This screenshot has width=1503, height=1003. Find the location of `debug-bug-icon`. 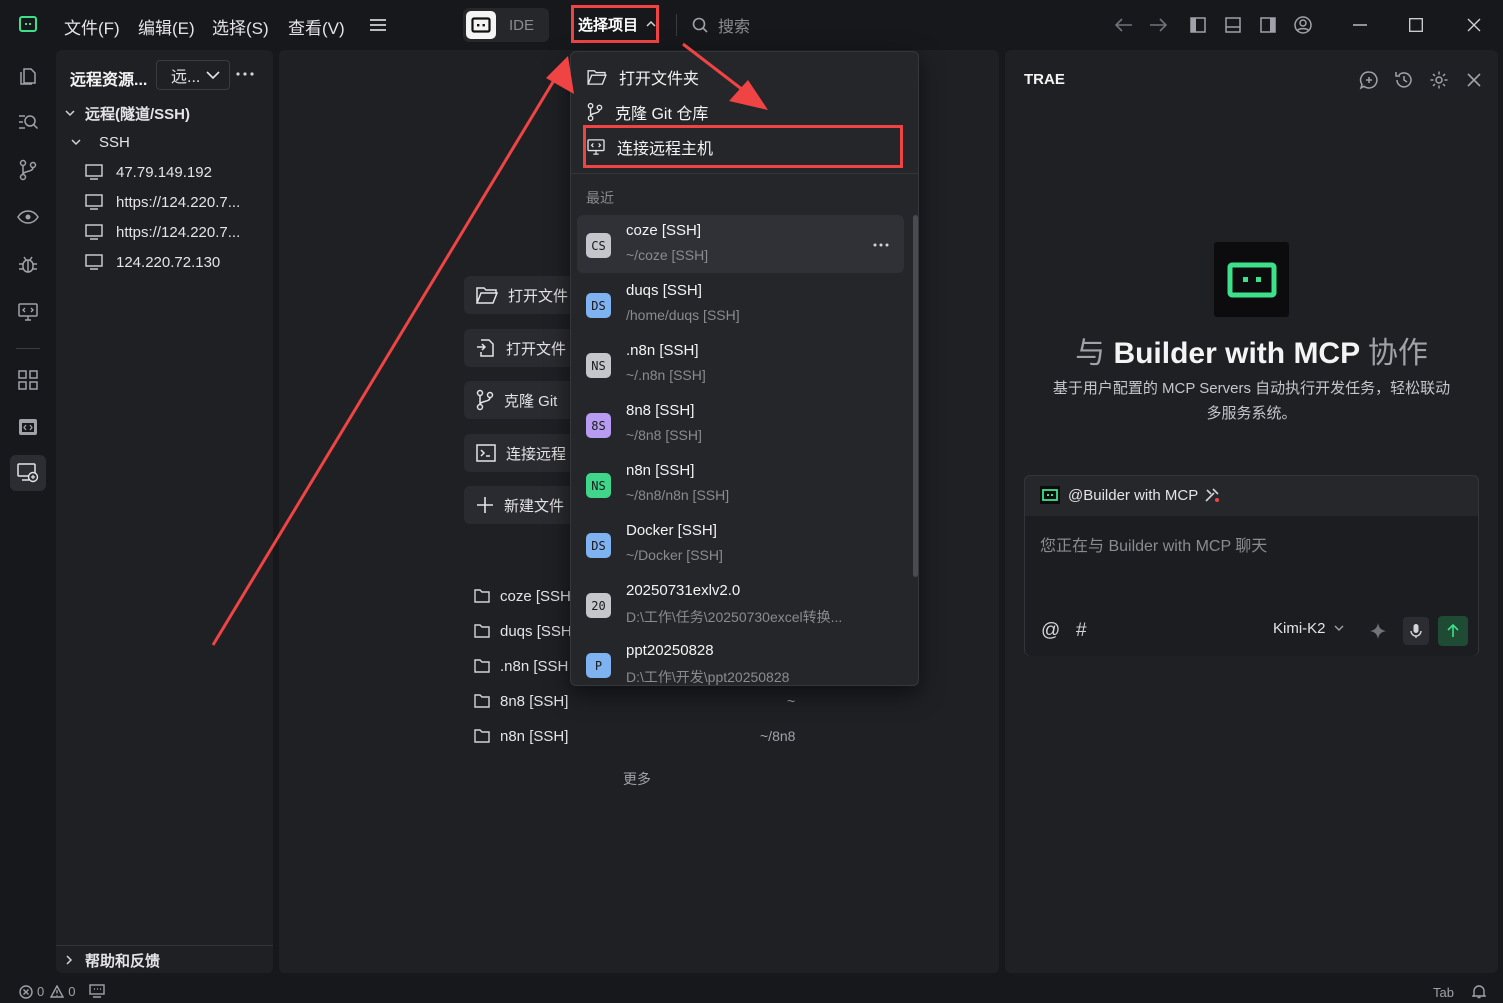

debug-bug-icon is located at coordinates (28, 265).